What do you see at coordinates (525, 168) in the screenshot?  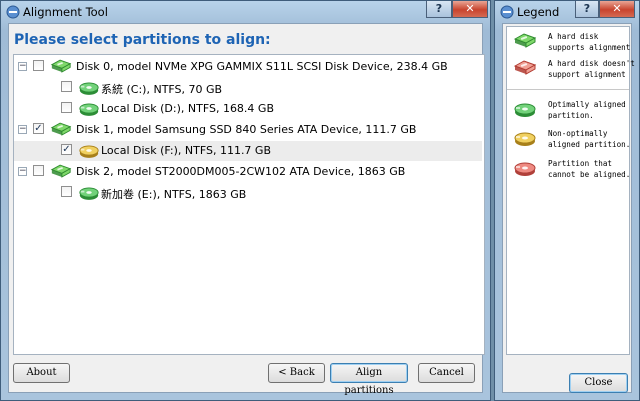 I see `partition-misaligned-icon` at bounding box center [525, 168].